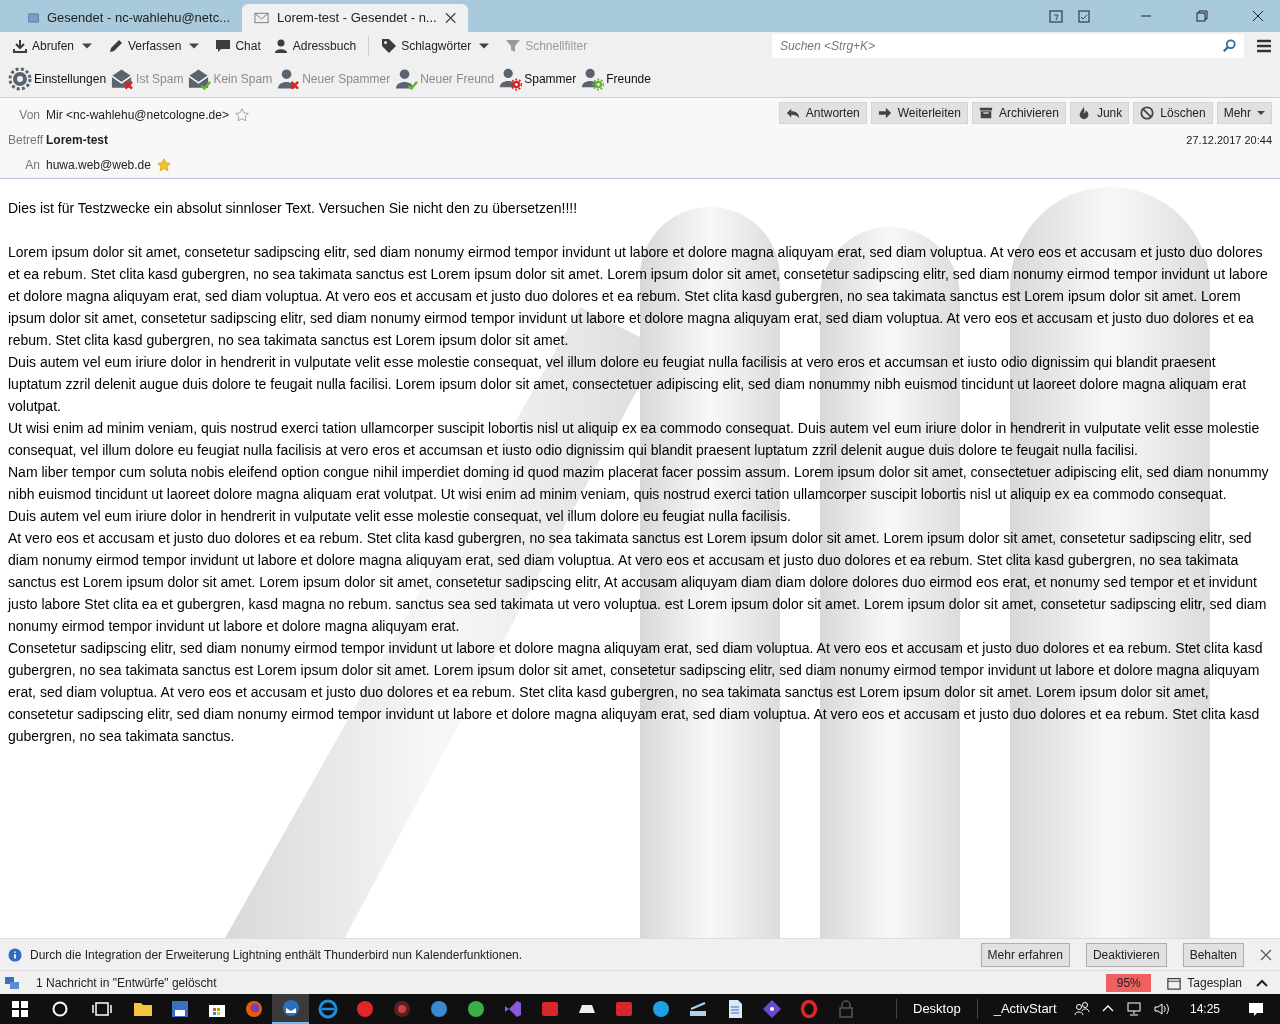 This screenshot has height=1024, width=1280. What do you see at coordinates (513, 46) in the screenshot?
I see `filter-icon` at bounding box center [513, 46].